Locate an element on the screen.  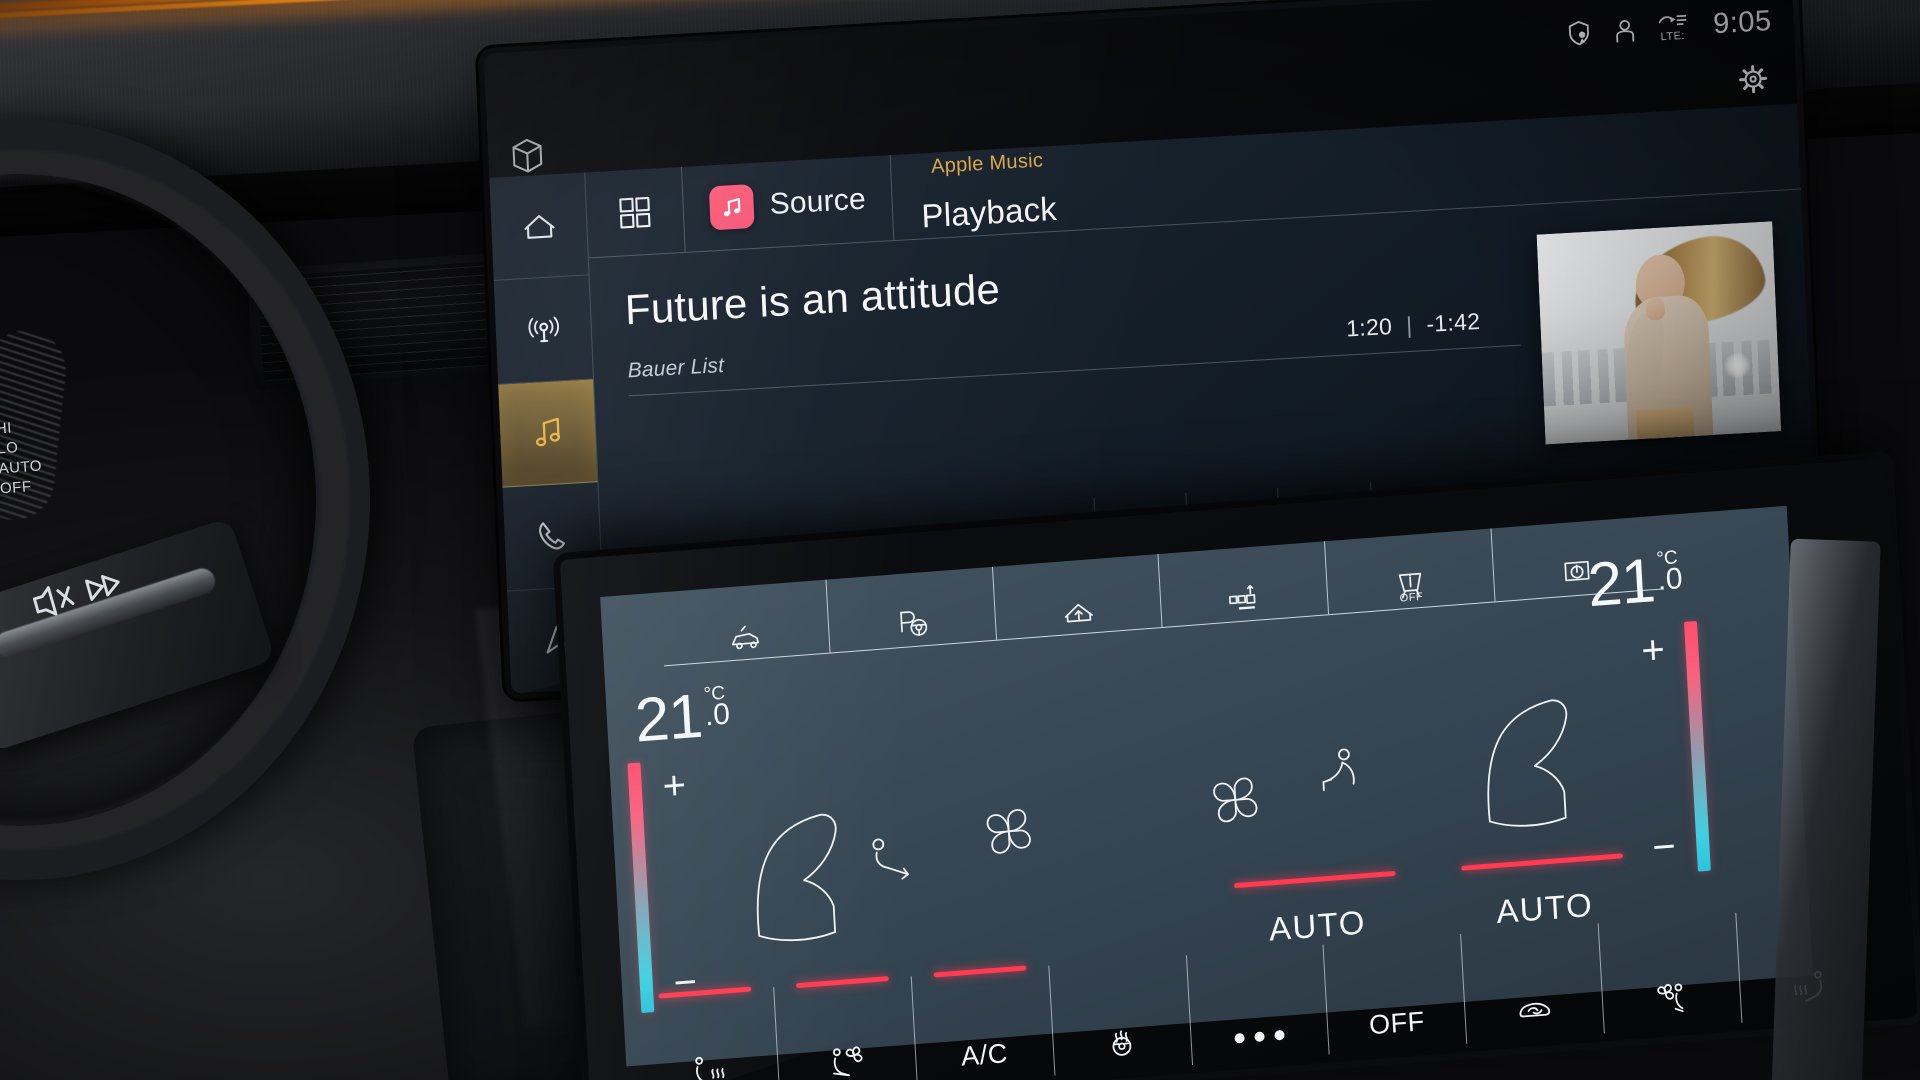
right-seat-icon is located at coordinates (1529, 753).